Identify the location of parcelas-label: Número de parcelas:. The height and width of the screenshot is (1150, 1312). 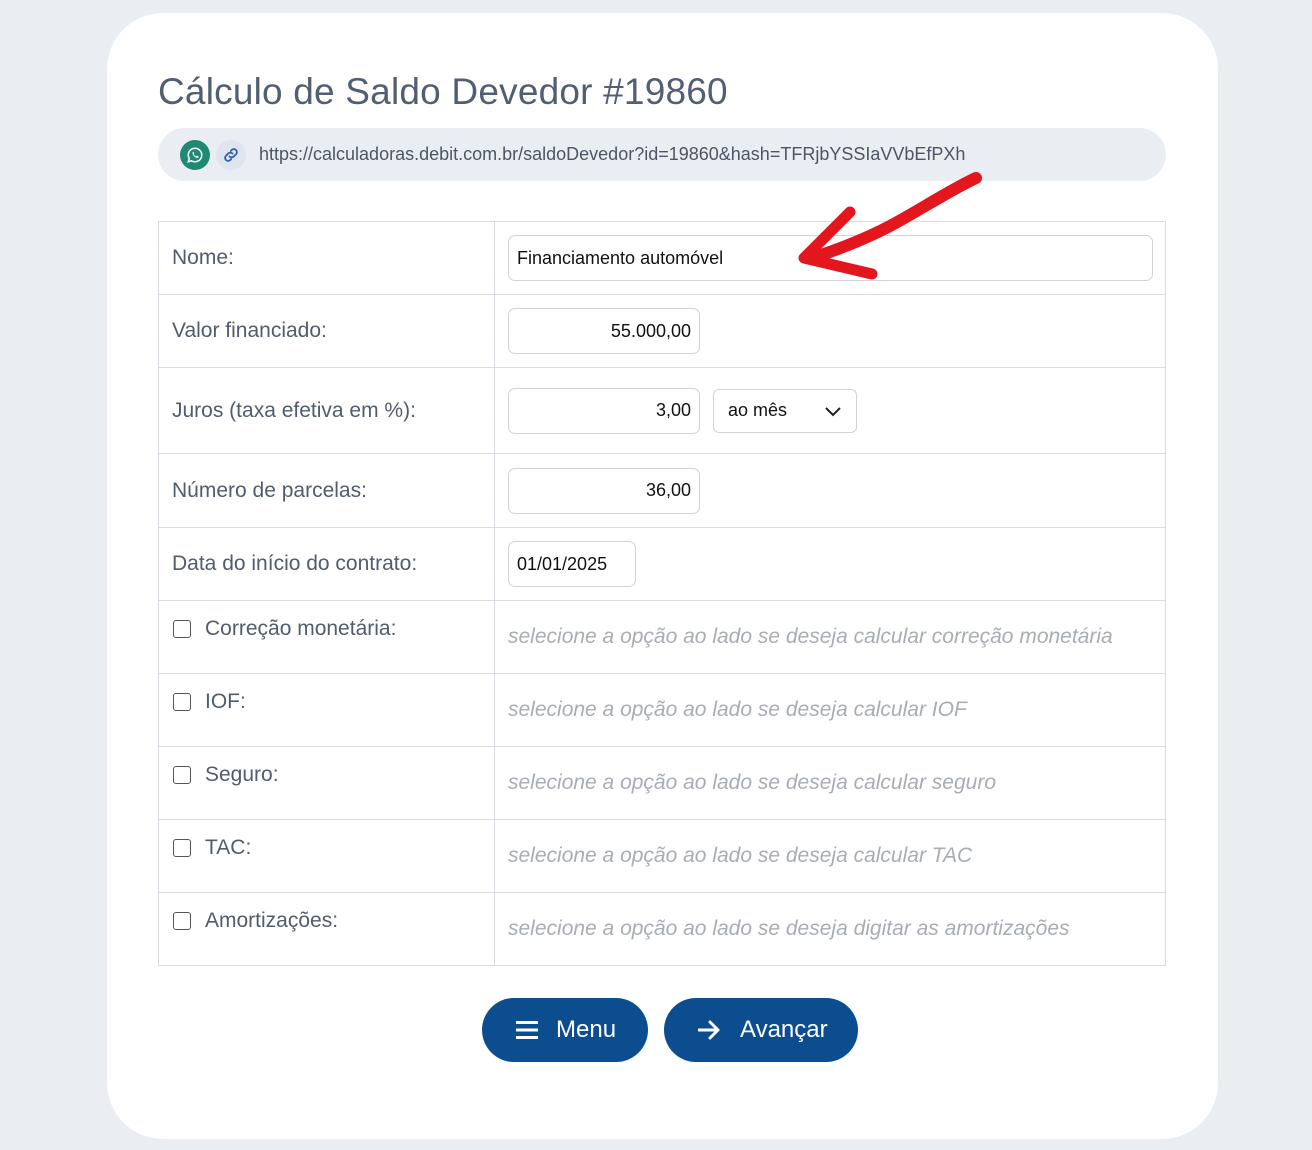
(326, 490).